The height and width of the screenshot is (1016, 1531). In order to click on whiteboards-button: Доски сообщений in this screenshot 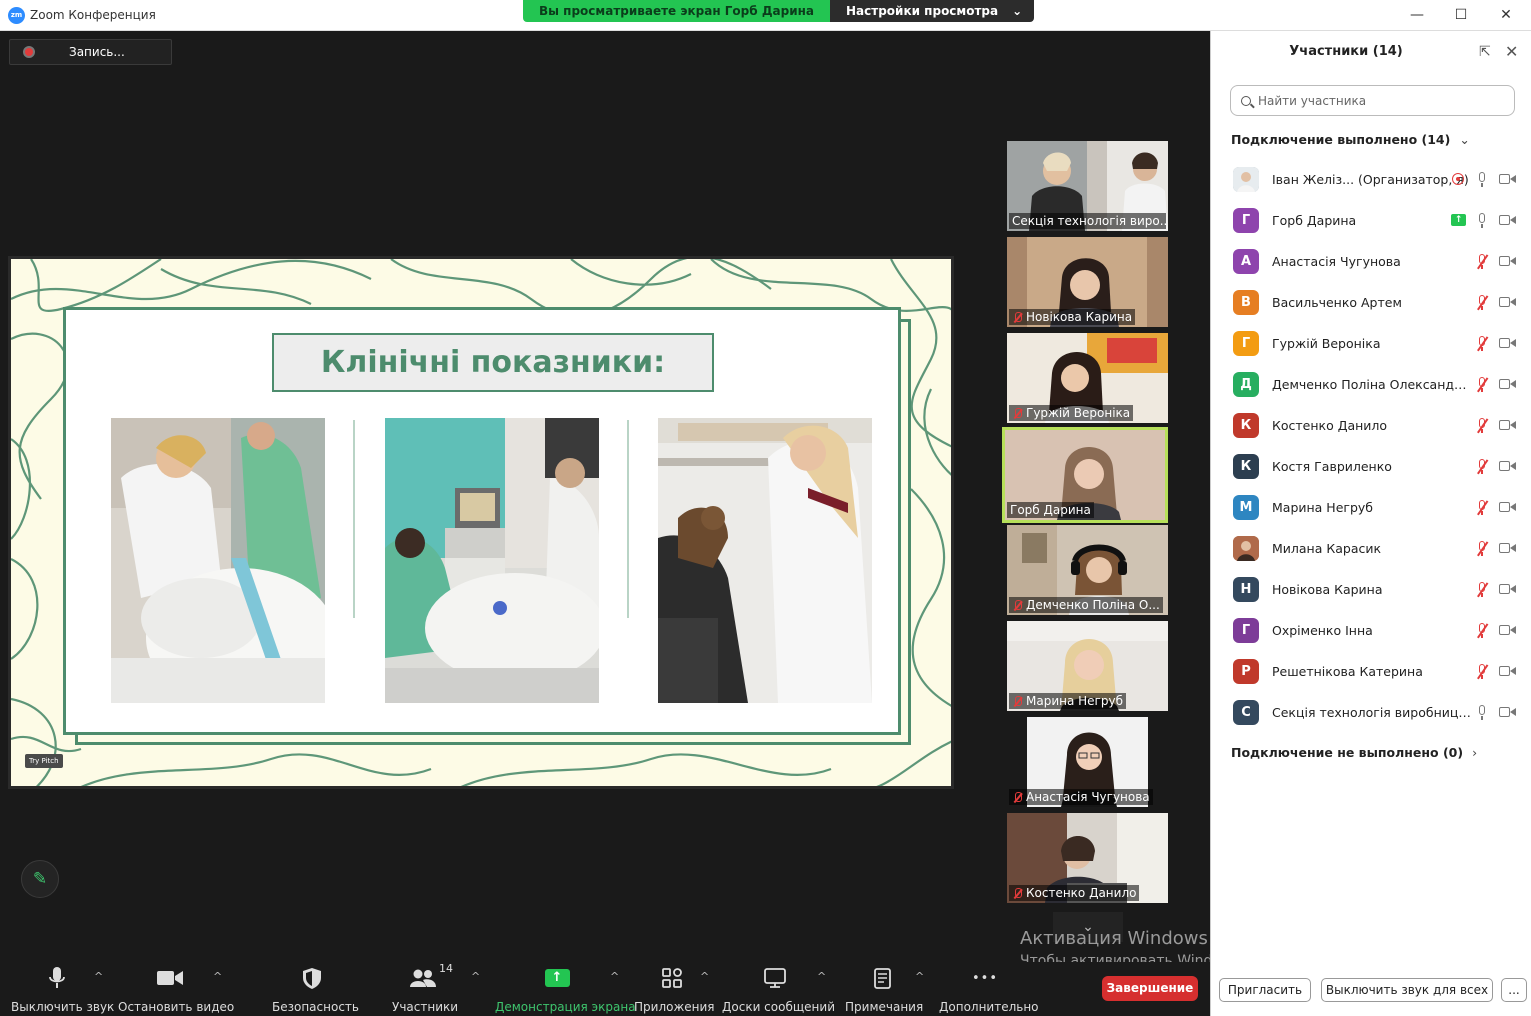, I will do `click(778, 990)`.